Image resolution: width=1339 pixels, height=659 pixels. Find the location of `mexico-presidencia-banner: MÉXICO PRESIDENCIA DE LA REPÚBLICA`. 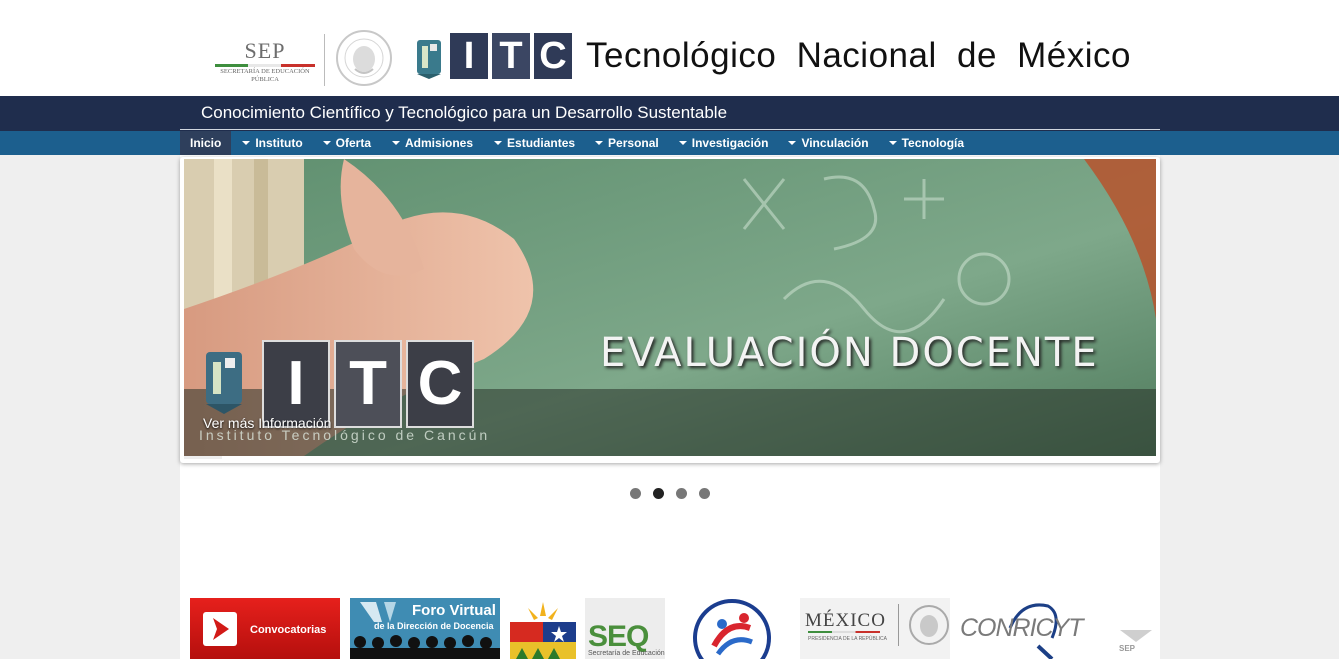

mexico-presidencia-banner: MÉXICO PRESIDENCIA DE LA REPÚBLICA is located at coordinates (875, 628).